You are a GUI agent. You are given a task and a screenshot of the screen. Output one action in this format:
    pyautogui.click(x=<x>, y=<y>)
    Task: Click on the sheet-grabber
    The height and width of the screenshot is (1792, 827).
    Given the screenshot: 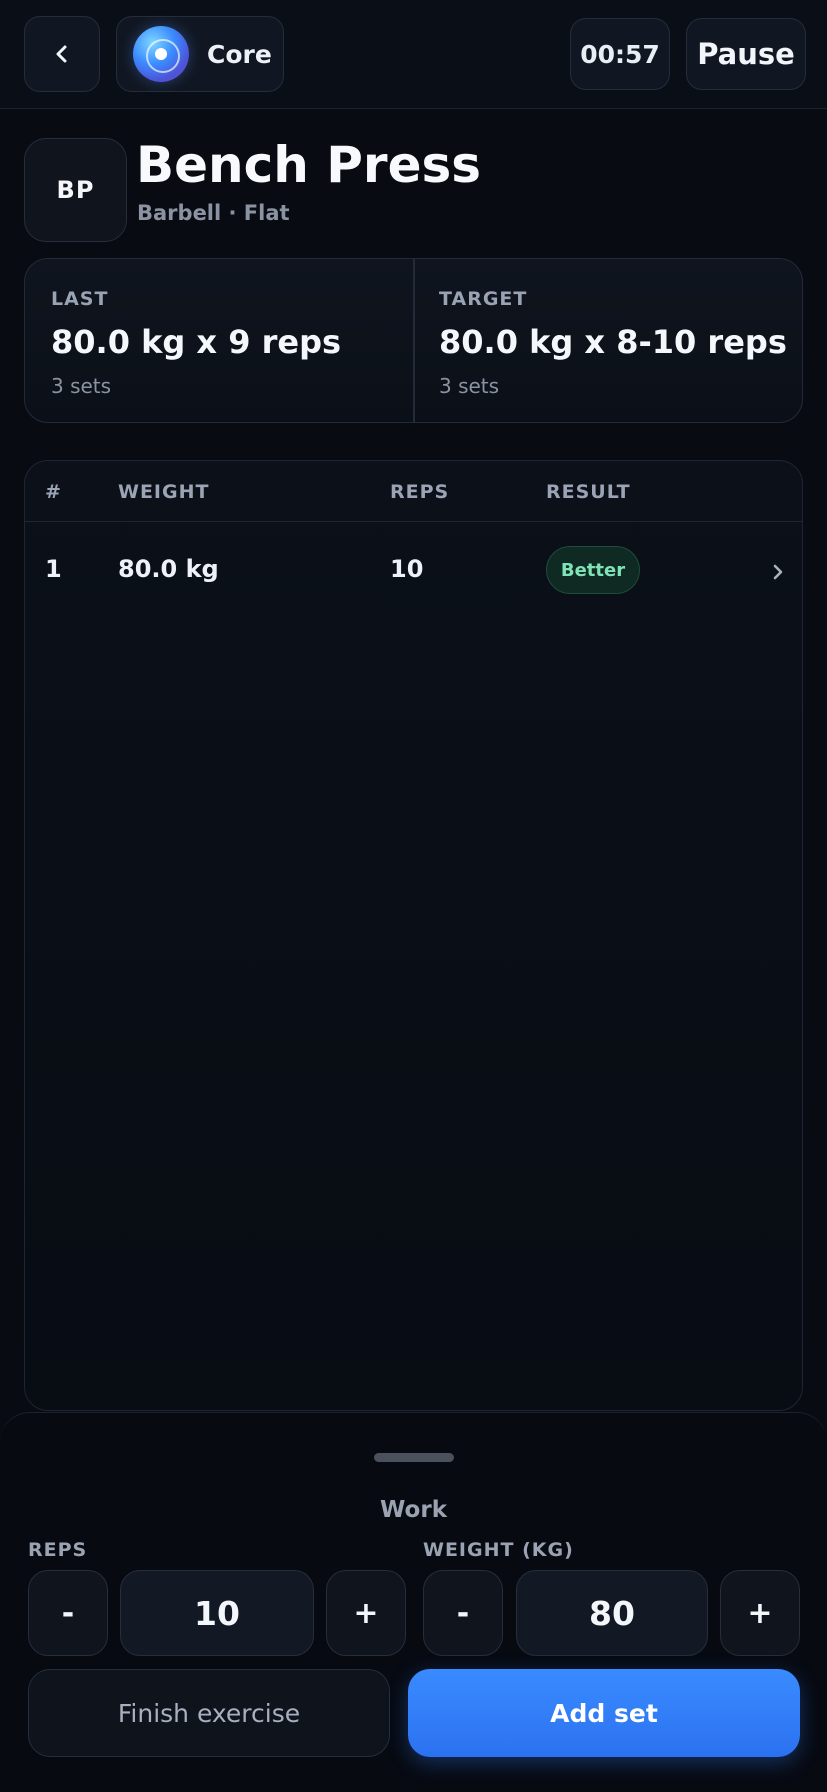 What is the action you would take?
    pyautogui.click(x=414, y=1457)
    